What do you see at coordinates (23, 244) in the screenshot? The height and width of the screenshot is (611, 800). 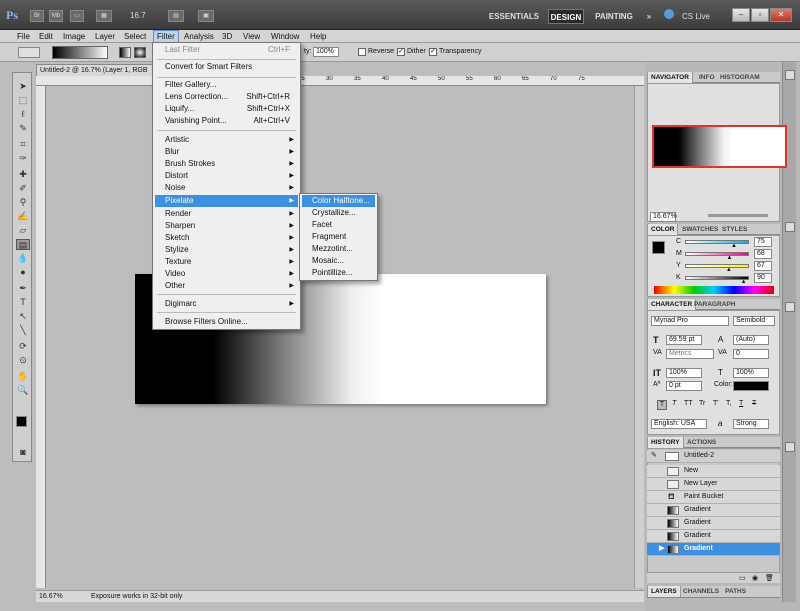 I see `gradient-tool-icon: ▤` at bounding box center [23, 244].